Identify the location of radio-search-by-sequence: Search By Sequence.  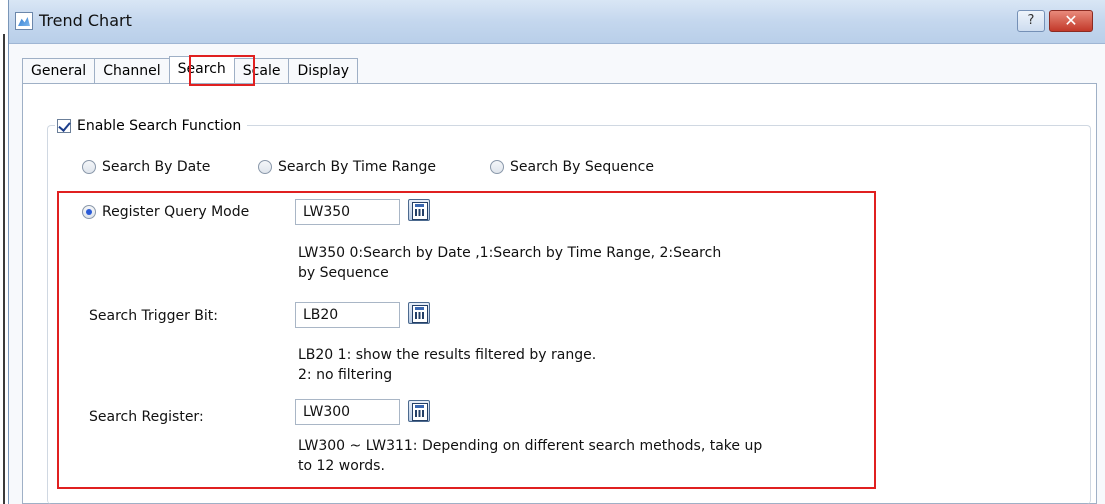
(572, 167).